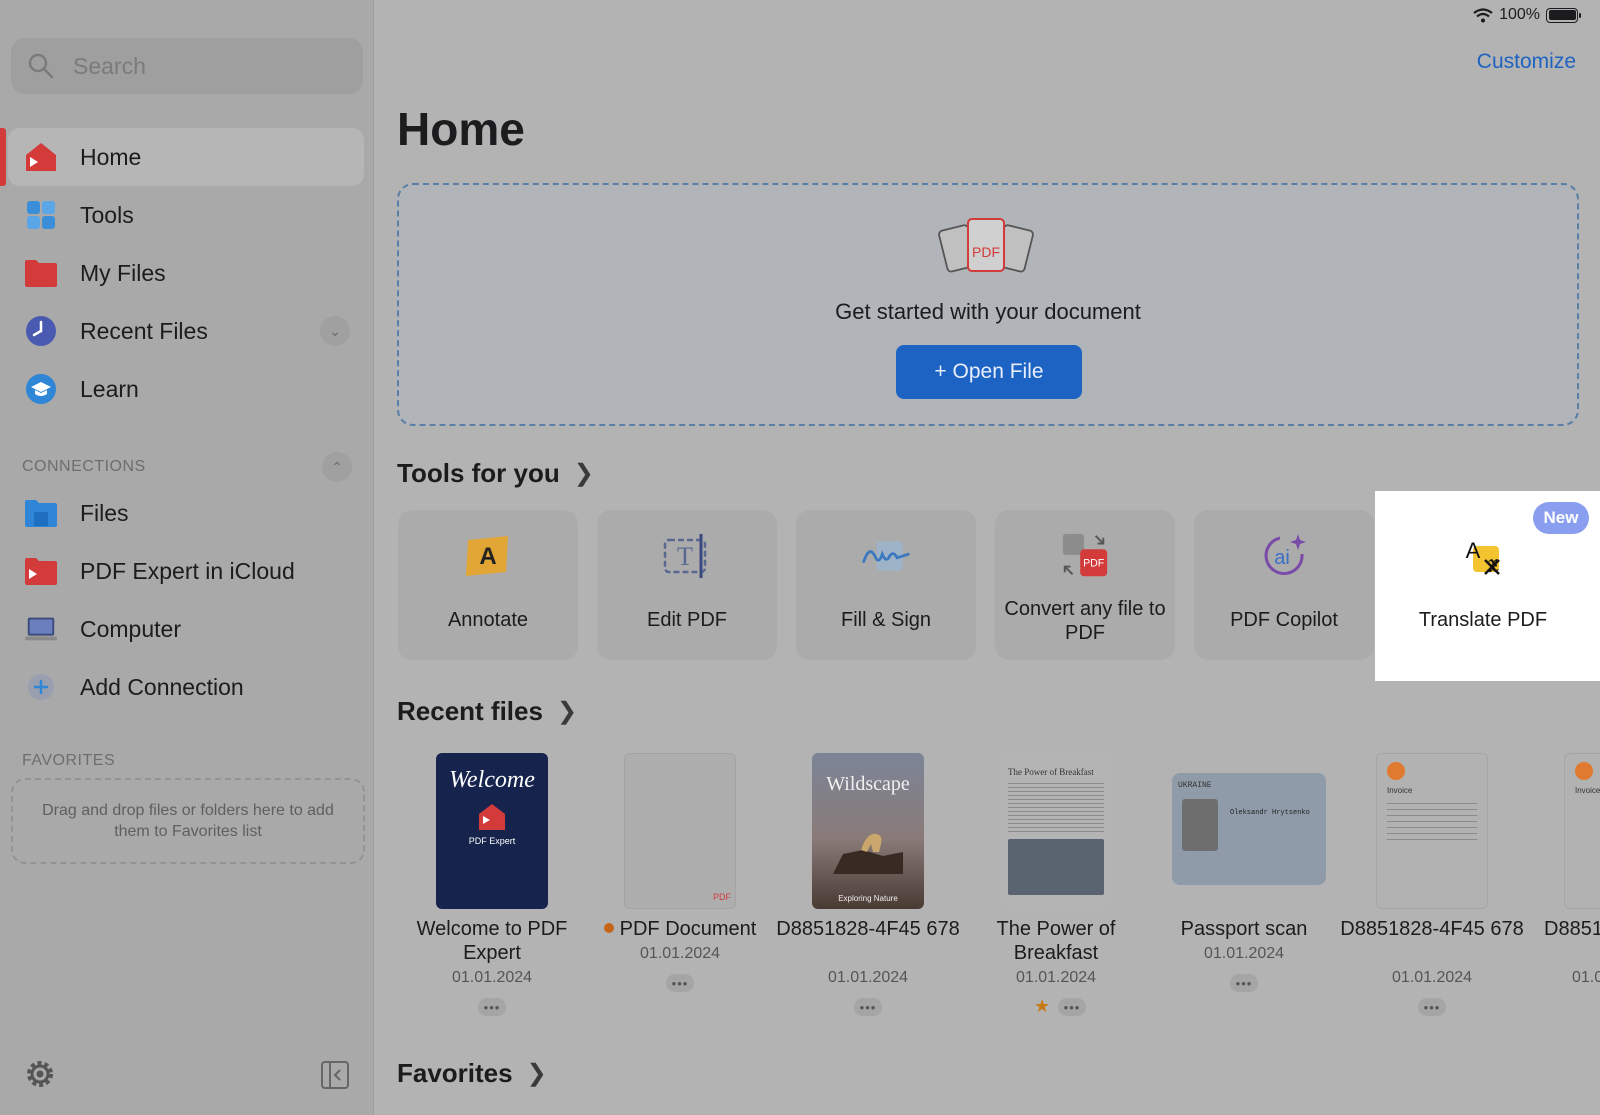 This screenshot has height=1115, width=1600. Describe the element at coordinates (1527, 15) in the screenshot. I see `status-bar: 100%` at that location.